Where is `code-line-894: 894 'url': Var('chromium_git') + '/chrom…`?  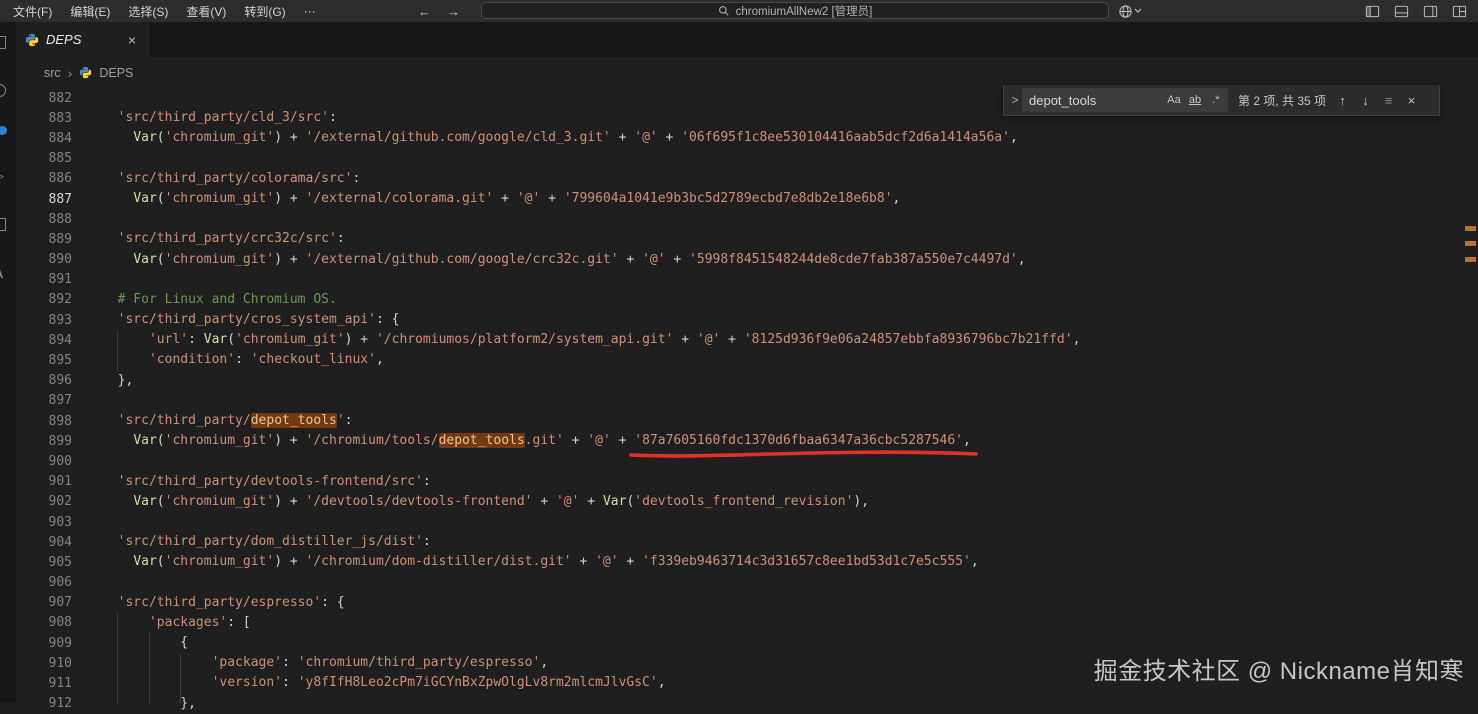 code-line-894: 894 'url': Var('chromium_git') + '/chrom… is located at coordinates (740, 340).